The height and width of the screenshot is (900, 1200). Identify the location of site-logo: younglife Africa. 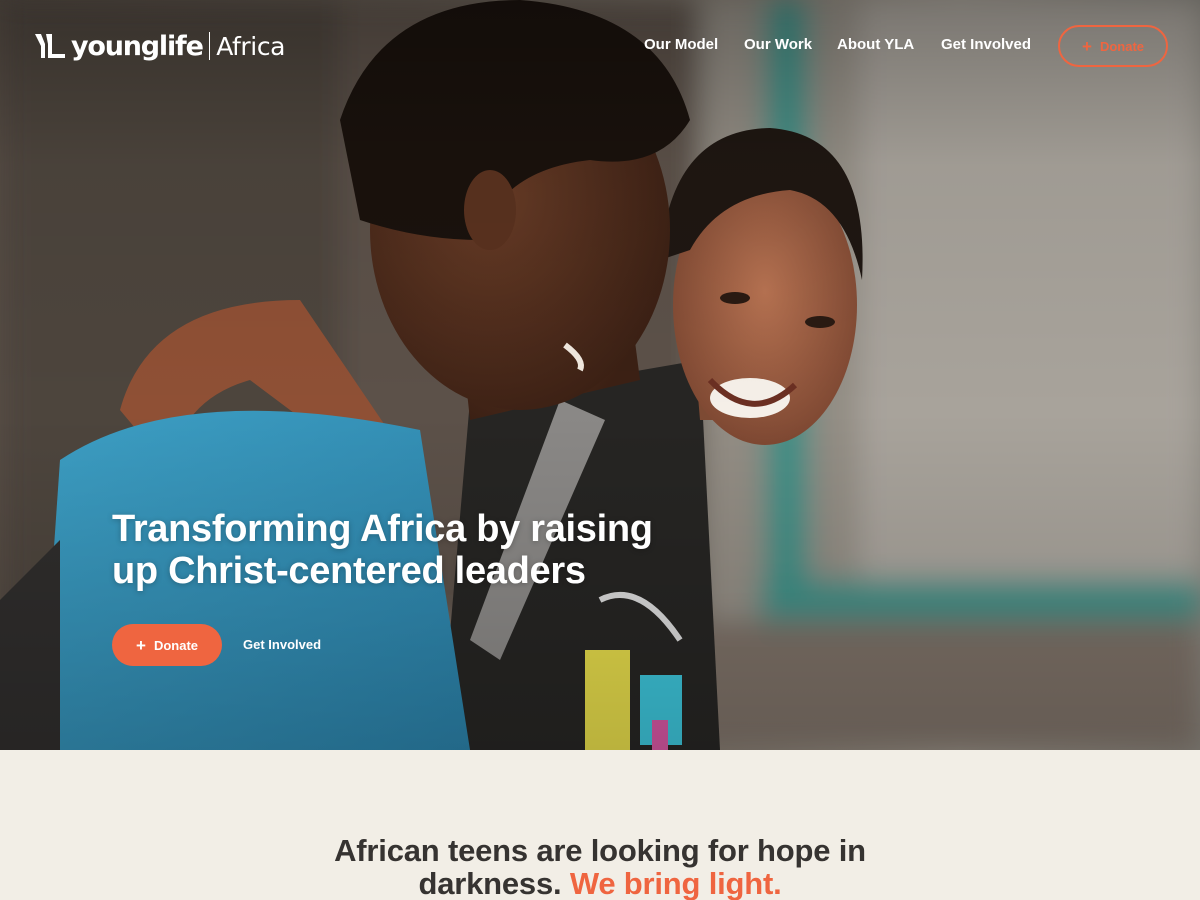
(159, 46).